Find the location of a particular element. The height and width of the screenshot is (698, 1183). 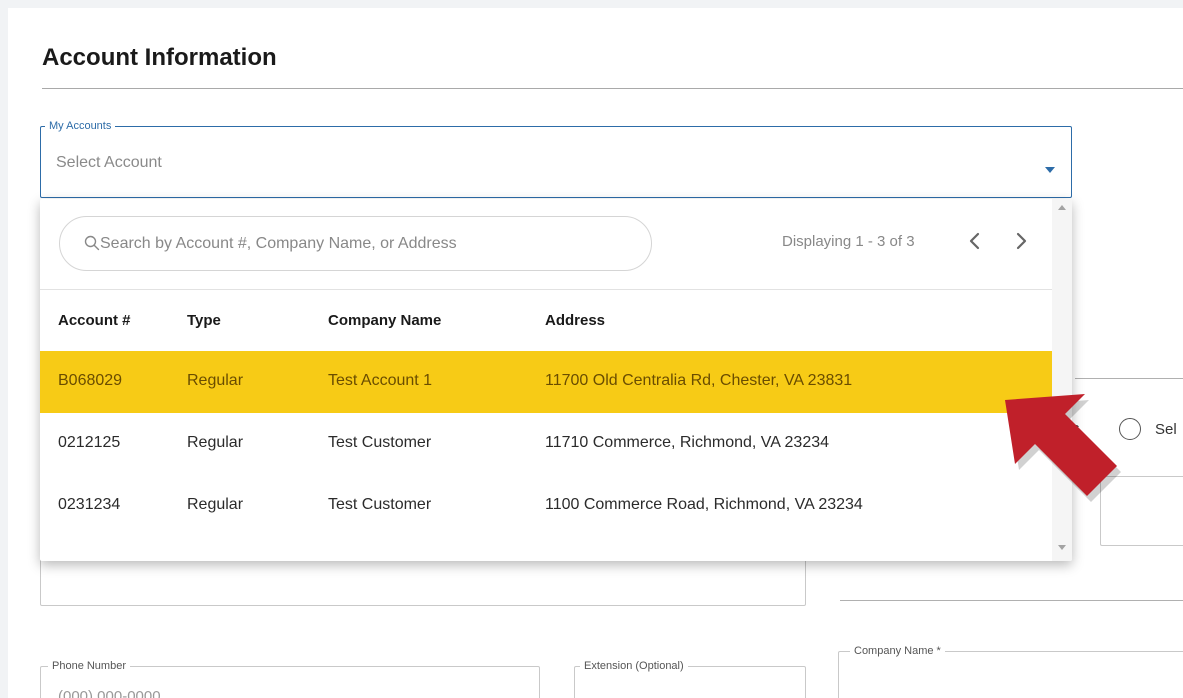

extension-label: Extension (Optional) is located at coordinates (634, 666).